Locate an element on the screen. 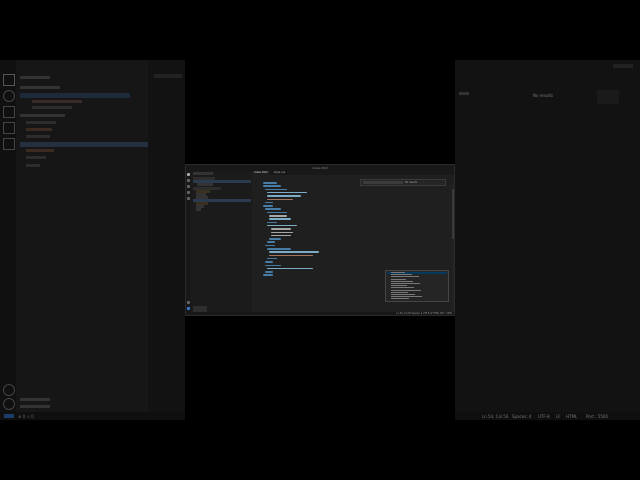  bg-status-item: LF is located at coordinates (558, 416).